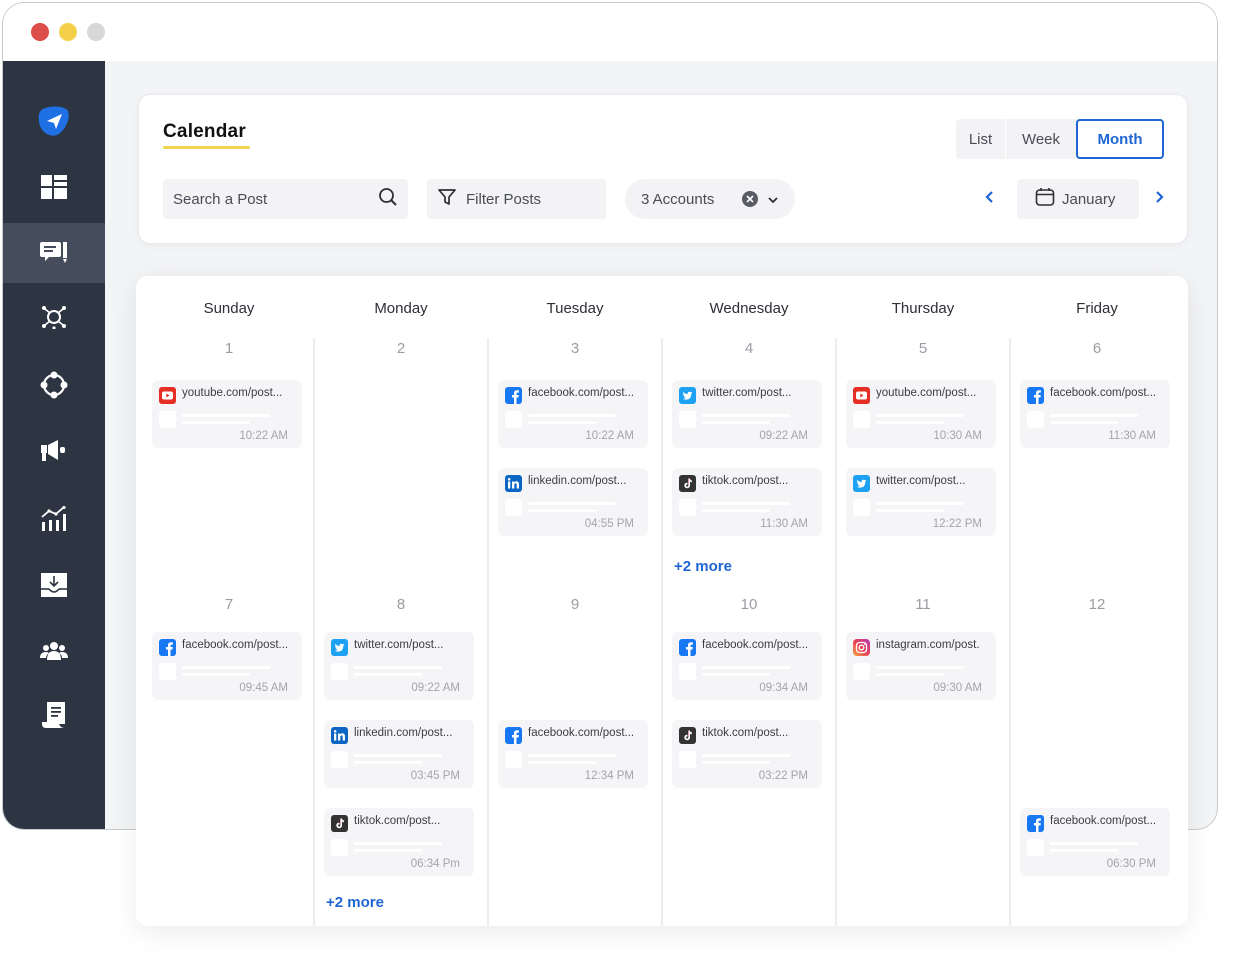  What do you see at coordinates (399, 754) in the screenshot?
I see `post-card: linkedin.com/post... 03:45 PM` at bounding box center [399, 754].